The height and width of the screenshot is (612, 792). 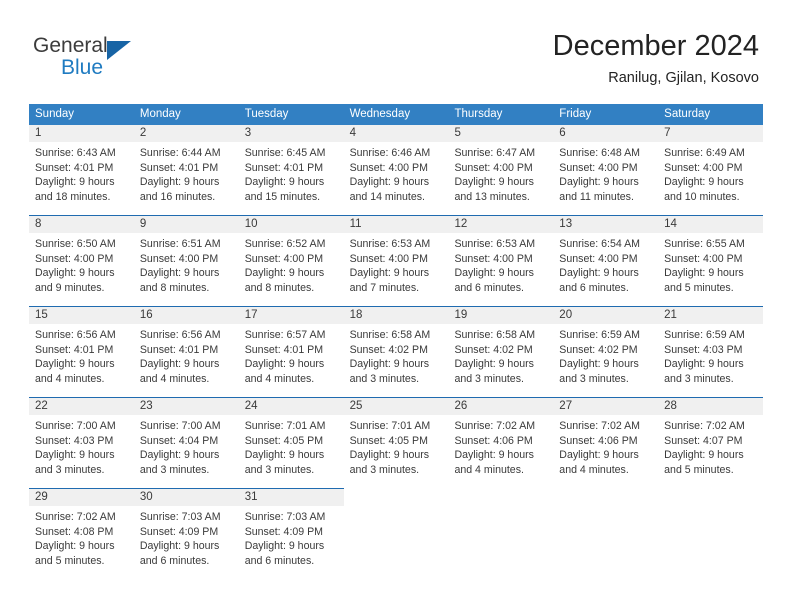 I want to click on day-number: 8, so click(x=81, y=224).